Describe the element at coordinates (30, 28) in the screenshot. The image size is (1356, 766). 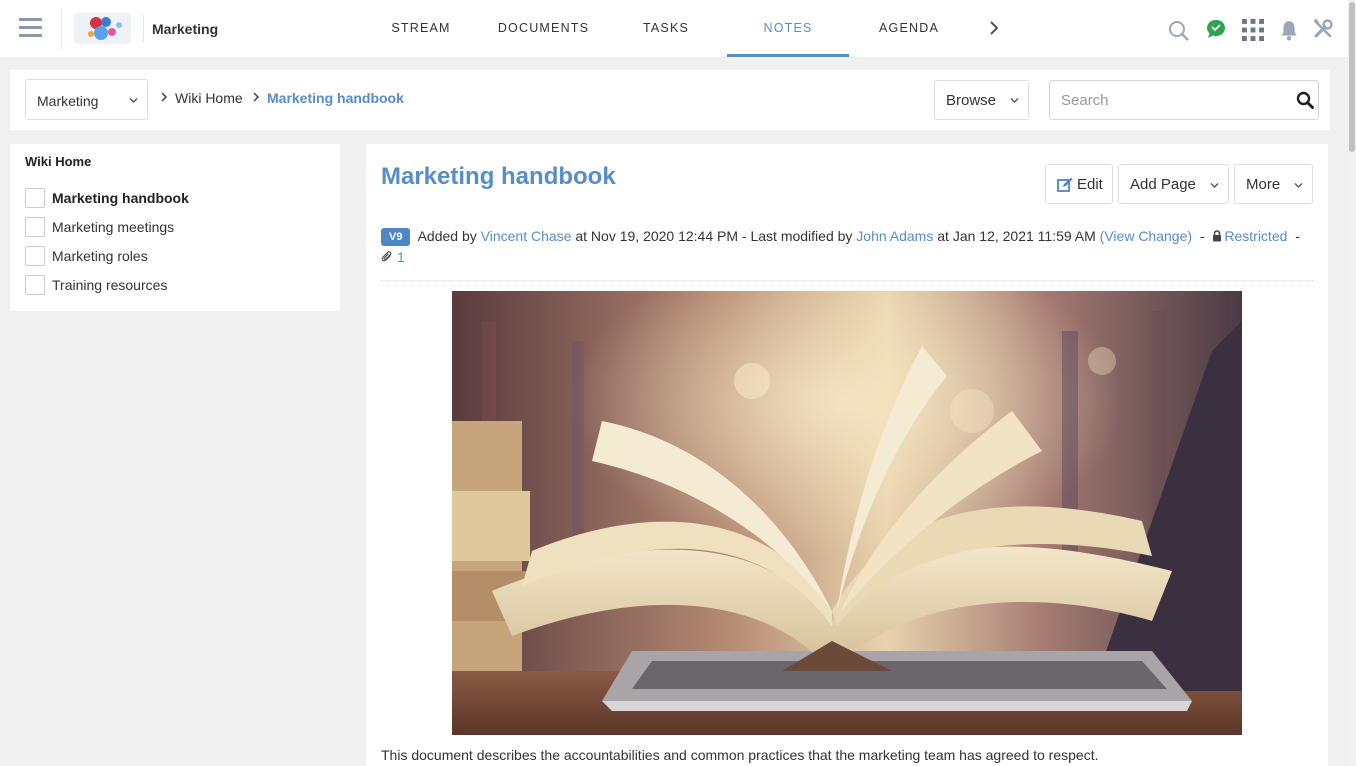
I see `menu-icon` at that location.